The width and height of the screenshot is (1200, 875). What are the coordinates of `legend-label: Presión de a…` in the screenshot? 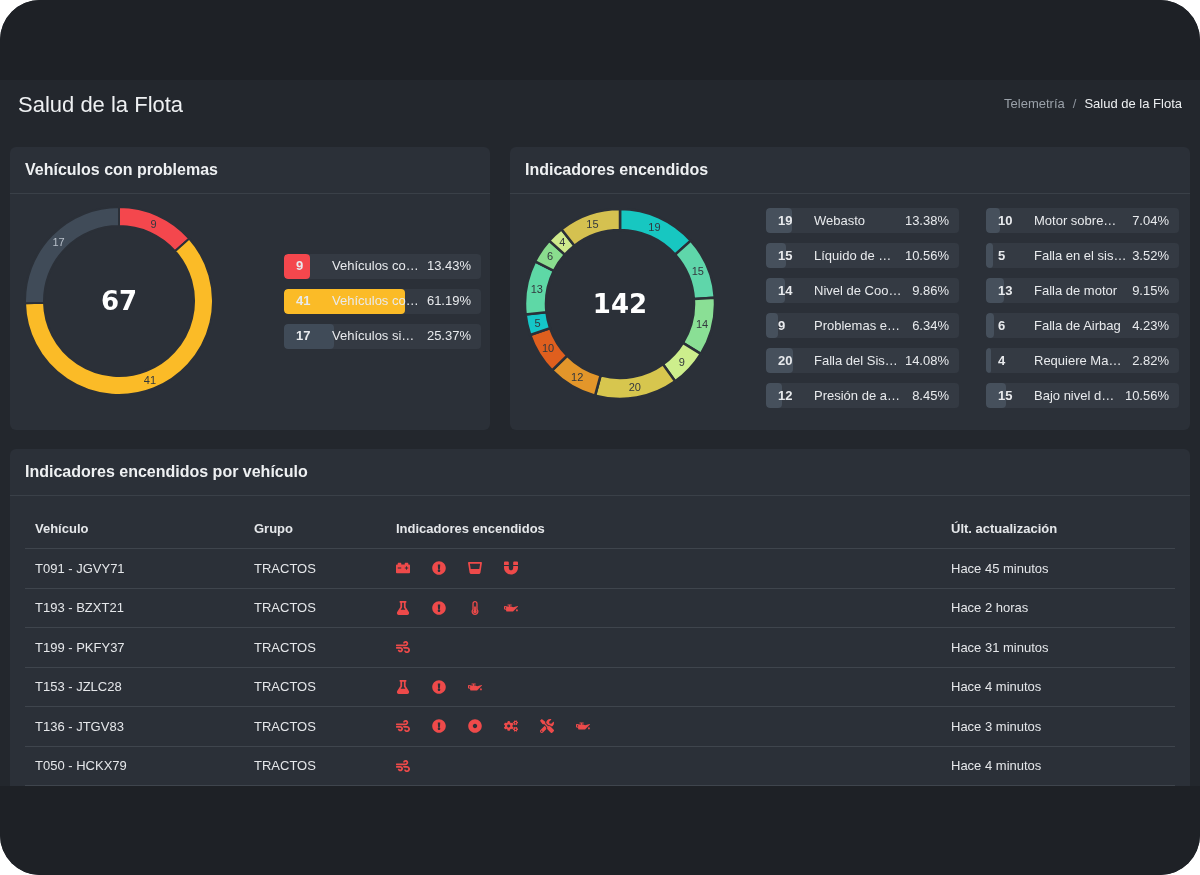 It's located at (857, 395).